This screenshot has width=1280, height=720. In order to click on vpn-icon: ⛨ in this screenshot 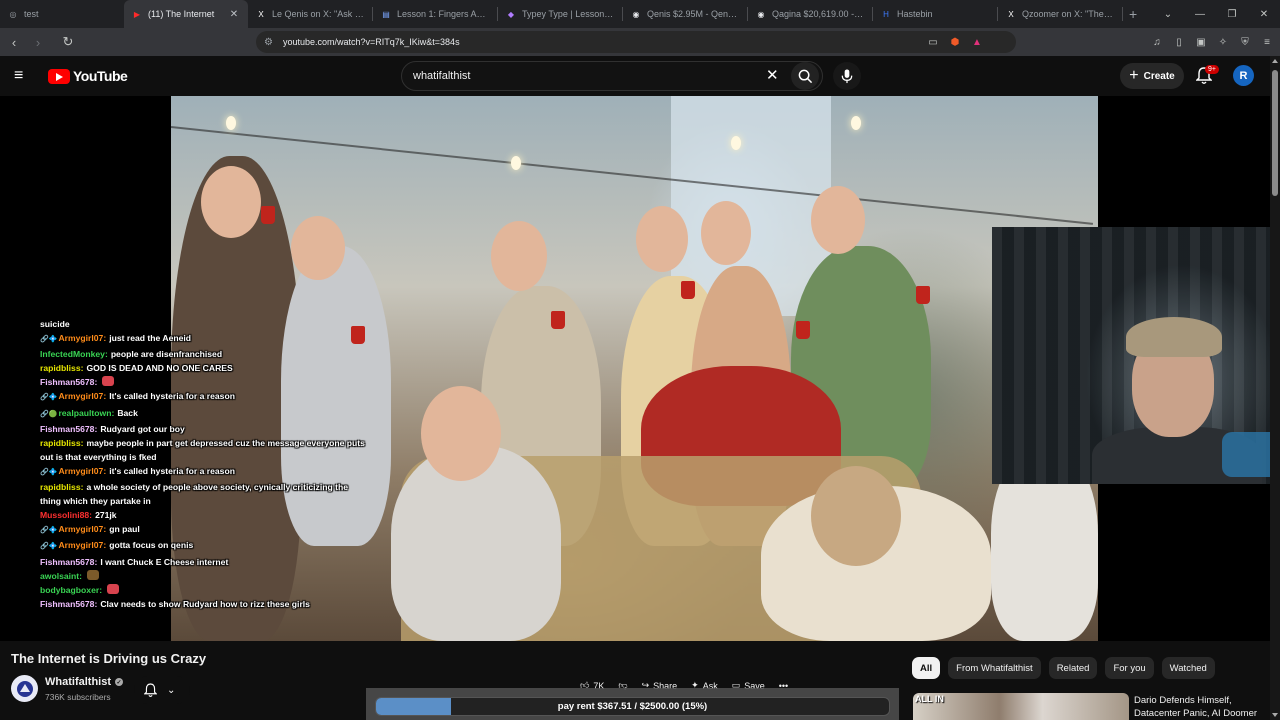, I will do `click(1245, 42)`.